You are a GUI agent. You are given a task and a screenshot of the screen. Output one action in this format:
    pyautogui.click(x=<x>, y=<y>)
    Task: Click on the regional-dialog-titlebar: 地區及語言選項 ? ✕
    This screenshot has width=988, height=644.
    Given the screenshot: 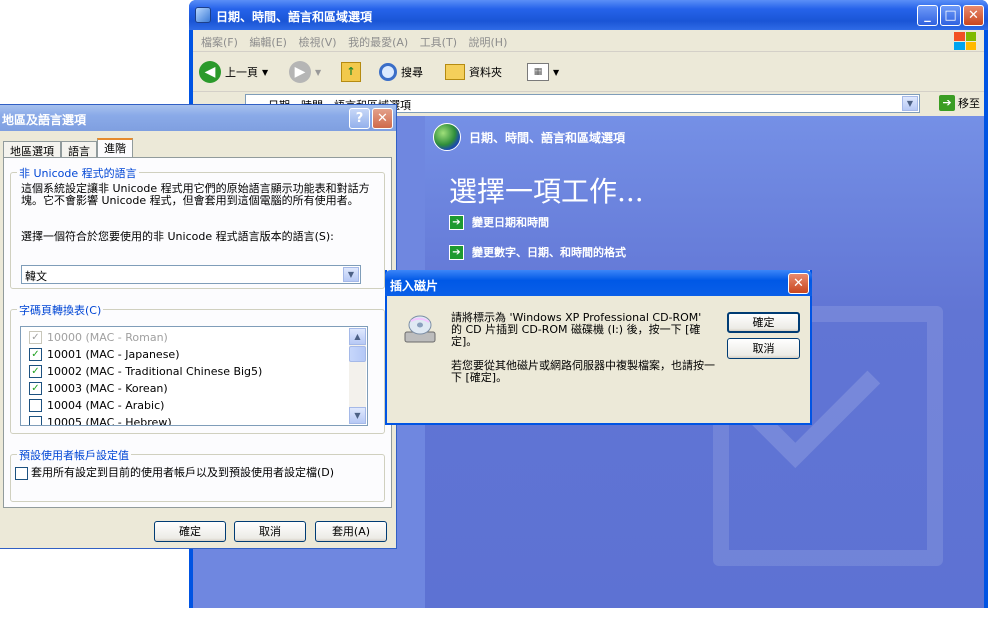 What is the action you would take?
    pyautogui.click(x=198, y=118)
    